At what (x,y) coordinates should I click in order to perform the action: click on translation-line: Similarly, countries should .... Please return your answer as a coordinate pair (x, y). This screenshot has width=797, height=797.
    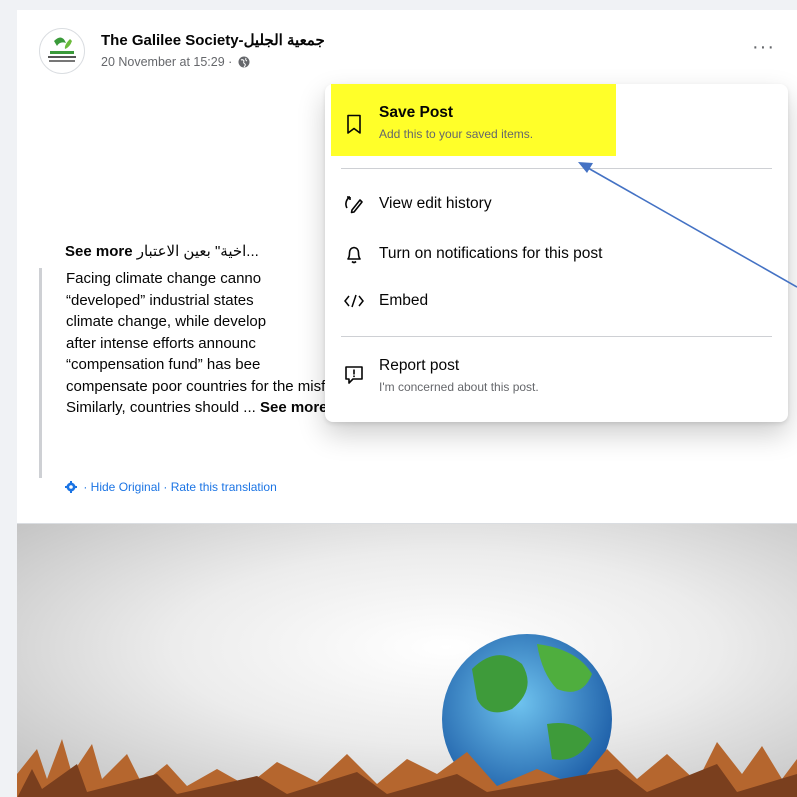
    Looking at the image, I should click on (161, 407).